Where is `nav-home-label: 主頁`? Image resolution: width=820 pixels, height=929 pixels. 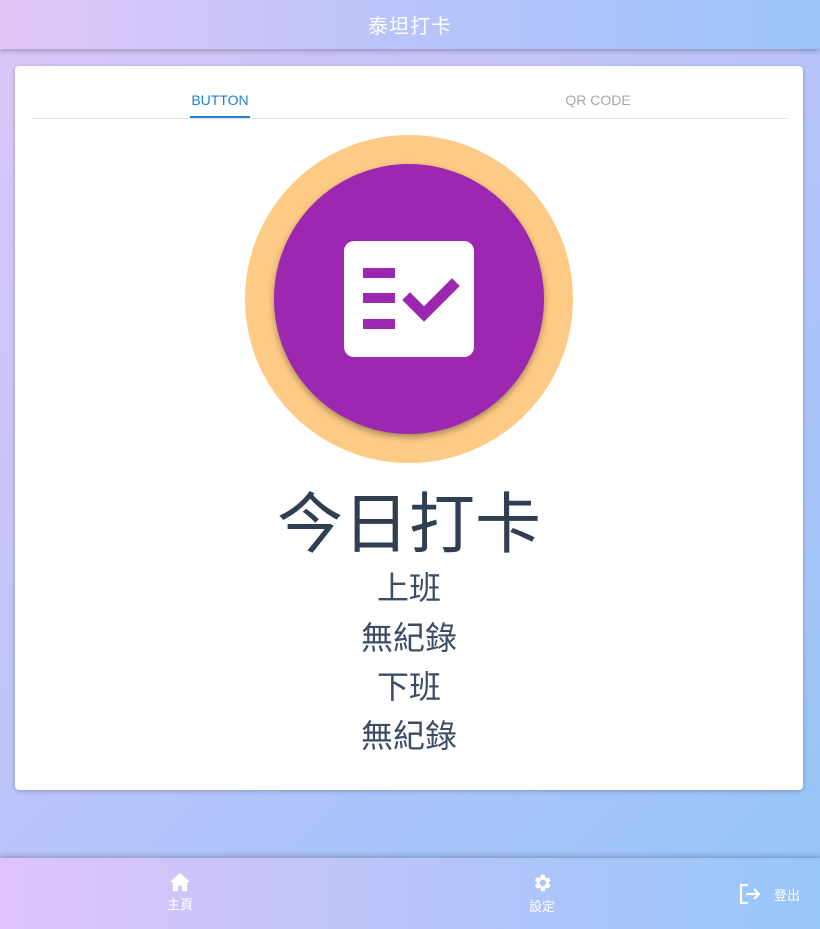
nav-home-label: 主頁 is located at coordinates (179, 905).